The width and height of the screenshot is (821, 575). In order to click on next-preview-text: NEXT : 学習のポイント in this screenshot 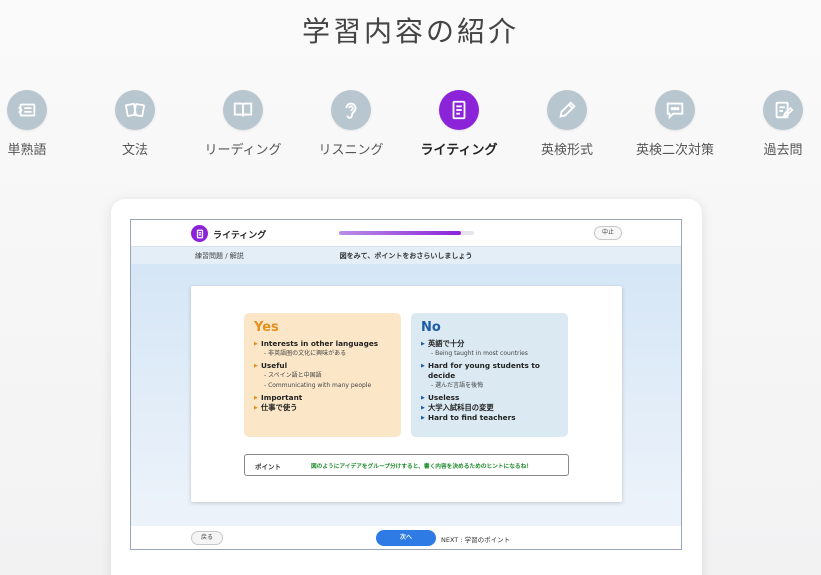, I will do `click(476, 540)`.